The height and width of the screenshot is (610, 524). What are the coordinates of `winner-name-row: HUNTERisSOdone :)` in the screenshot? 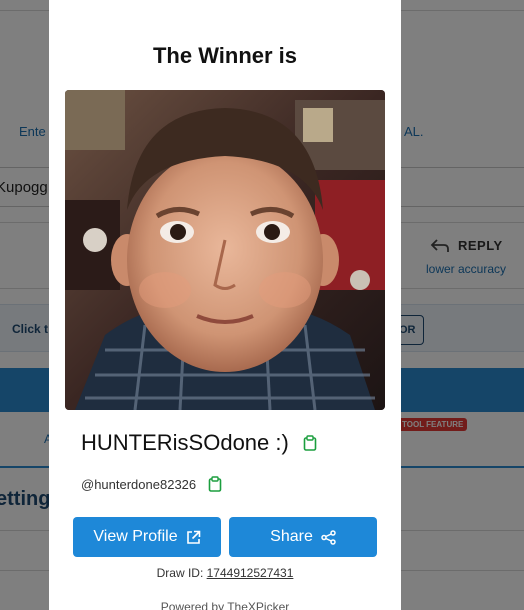 It's located at (199, 443).